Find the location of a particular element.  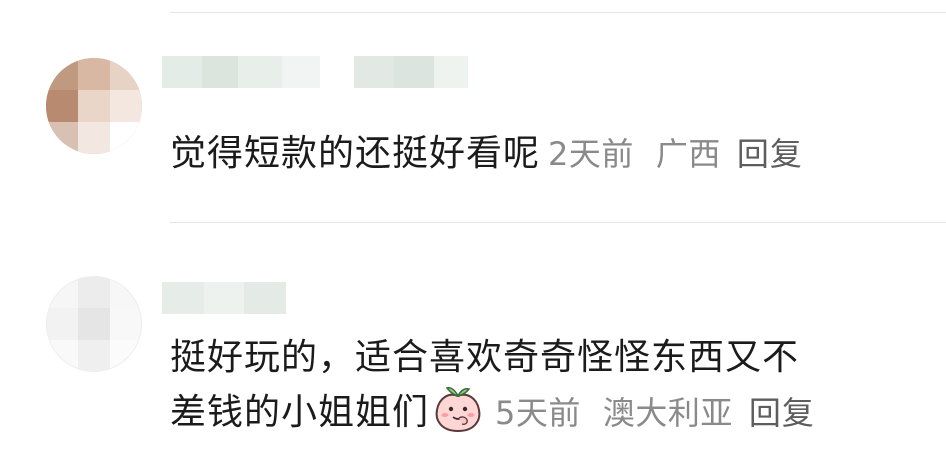

comment-time: 5天前 is located at coordinates (538, 413).